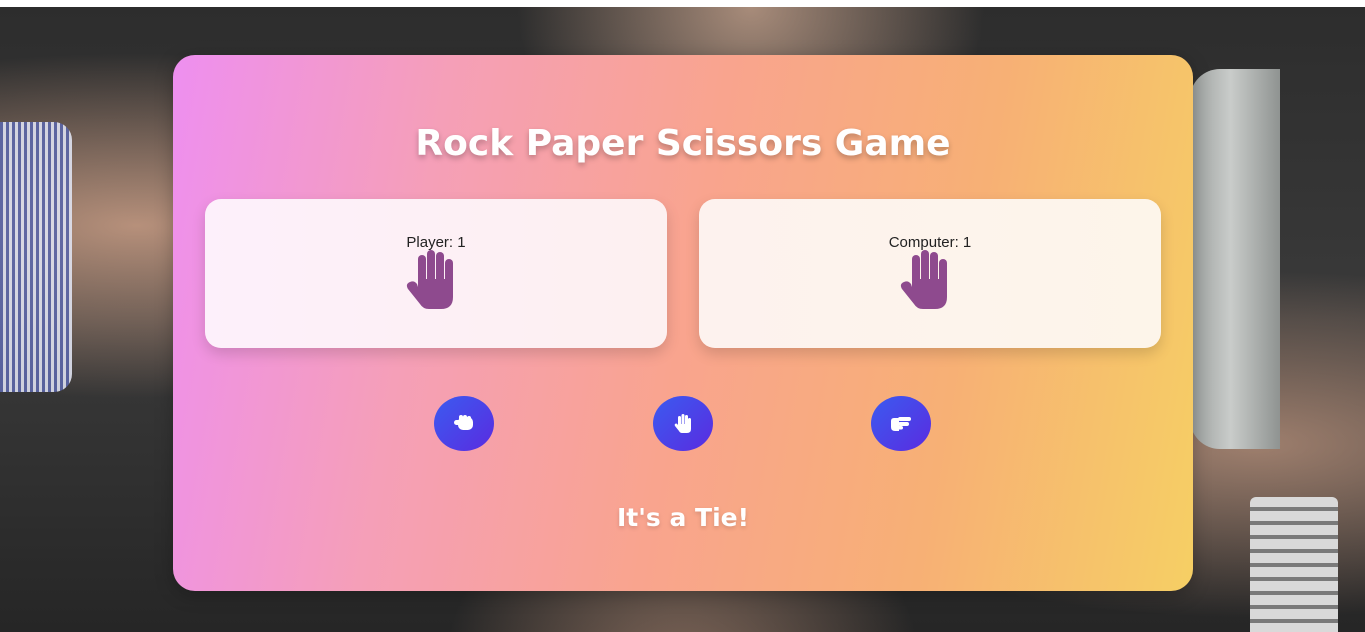 The image size is (1365, 632). Describe the element at coordinates (1235, 259) in the screenshot. I see `shirt-cuff-decoration` at that location.